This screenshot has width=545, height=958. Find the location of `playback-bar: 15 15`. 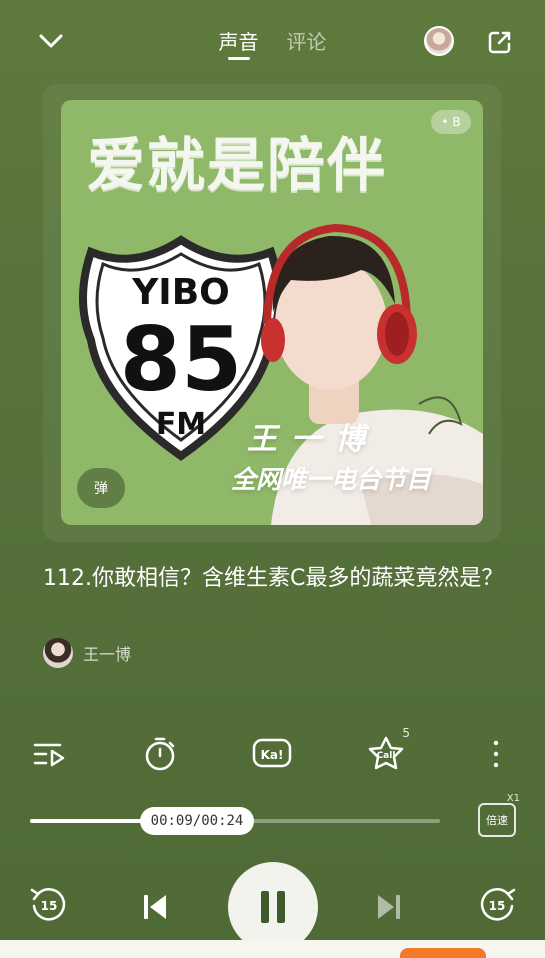

playback-bar: 15 15 is located at coordinates (272, 907).